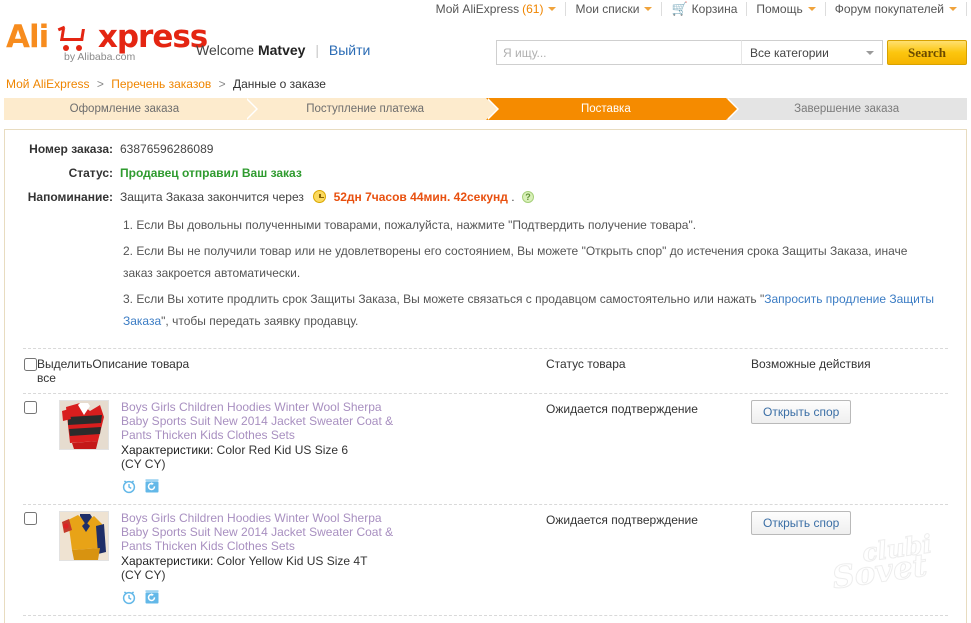 This screenshot has height=623, width=971. Describe the element at coordinates (527, 197) in the screenshot. I see `help-icon: ?` at that location.